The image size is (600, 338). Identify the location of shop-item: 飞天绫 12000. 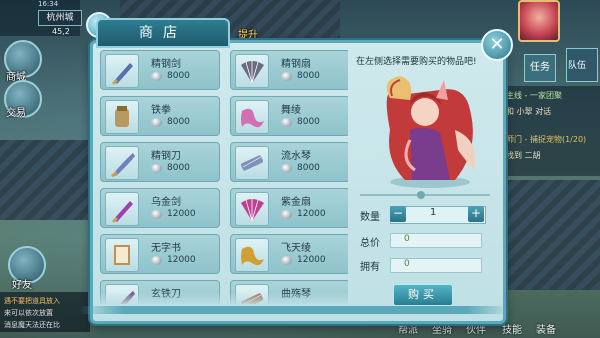
(289, 254).